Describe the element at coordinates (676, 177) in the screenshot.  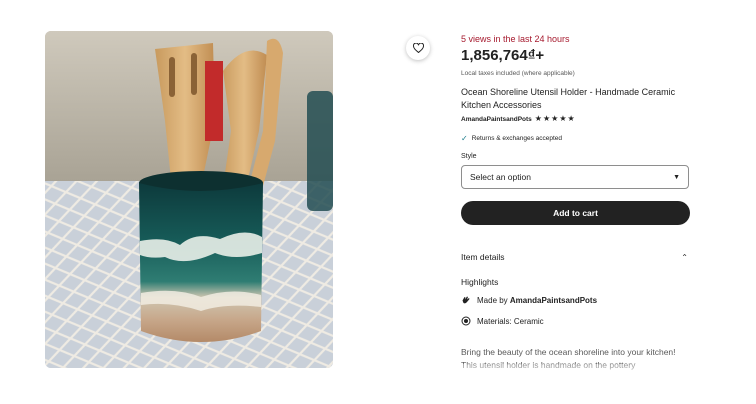
I see `caret-down-icon: ▼` at that location.